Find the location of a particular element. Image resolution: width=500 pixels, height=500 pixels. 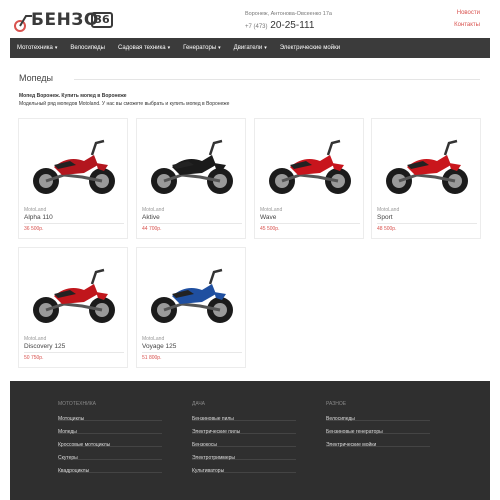

nav-label: Велосипеды is located at coordinates (87, 48).